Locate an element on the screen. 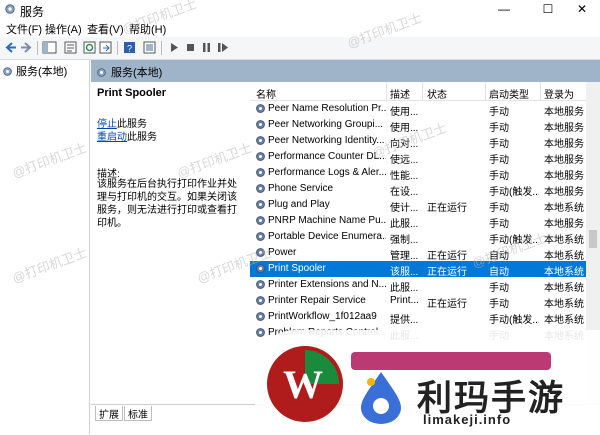  help-icon: ? is located at coordinates (129, 47).